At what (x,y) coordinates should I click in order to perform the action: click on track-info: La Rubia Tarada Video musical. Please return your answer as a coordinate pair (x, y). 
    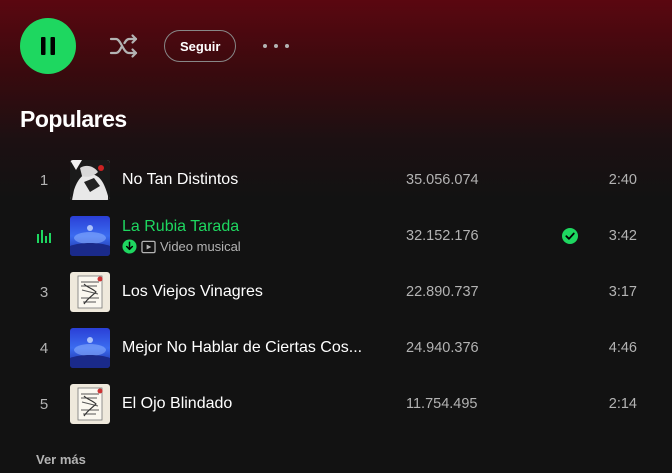
    Looking at the image, I should click on (247, 236).